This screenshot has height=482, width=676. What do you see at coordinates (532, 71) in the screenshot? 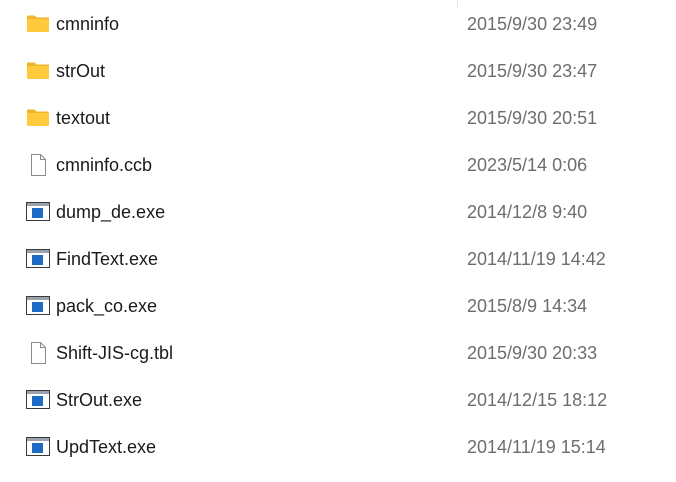
I see `file-modified-date: 2015/9/30 23:47` at bounding box center [532, 71].